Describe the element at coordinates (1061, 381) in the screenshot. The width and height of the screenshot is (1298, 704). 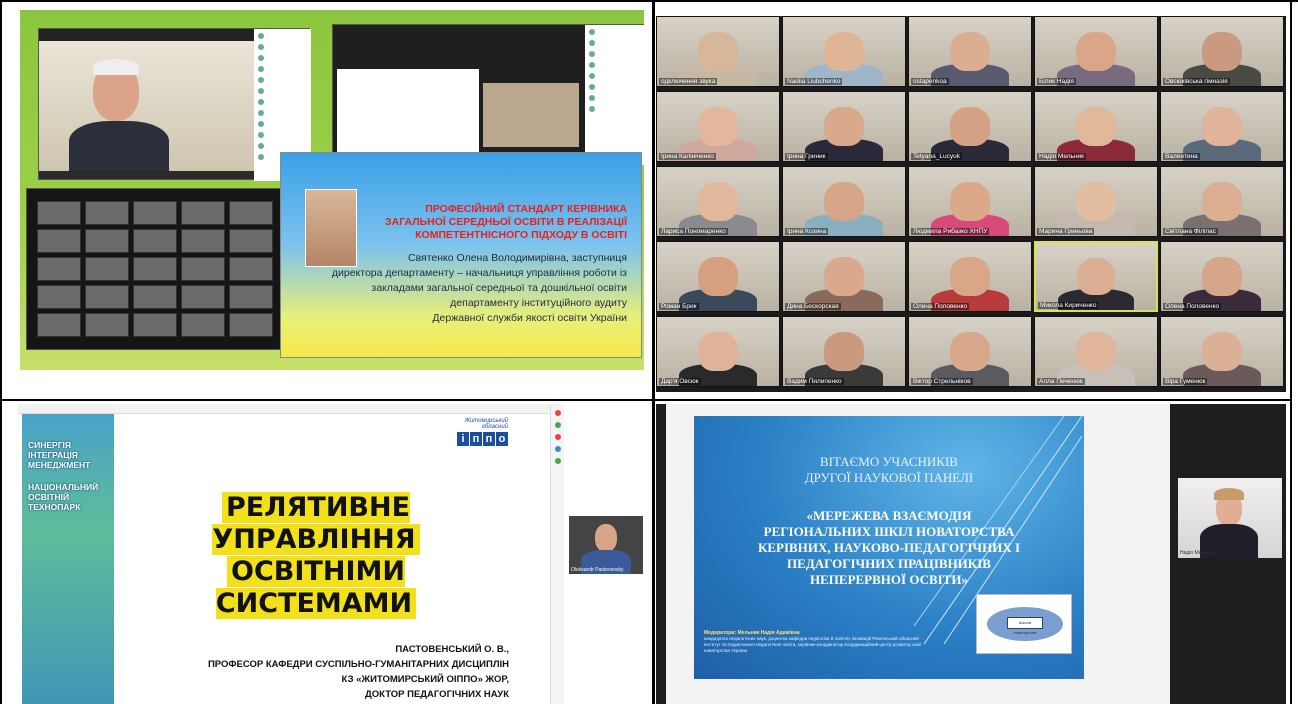
I see `participant-name: Алла Печенюк` at that location.